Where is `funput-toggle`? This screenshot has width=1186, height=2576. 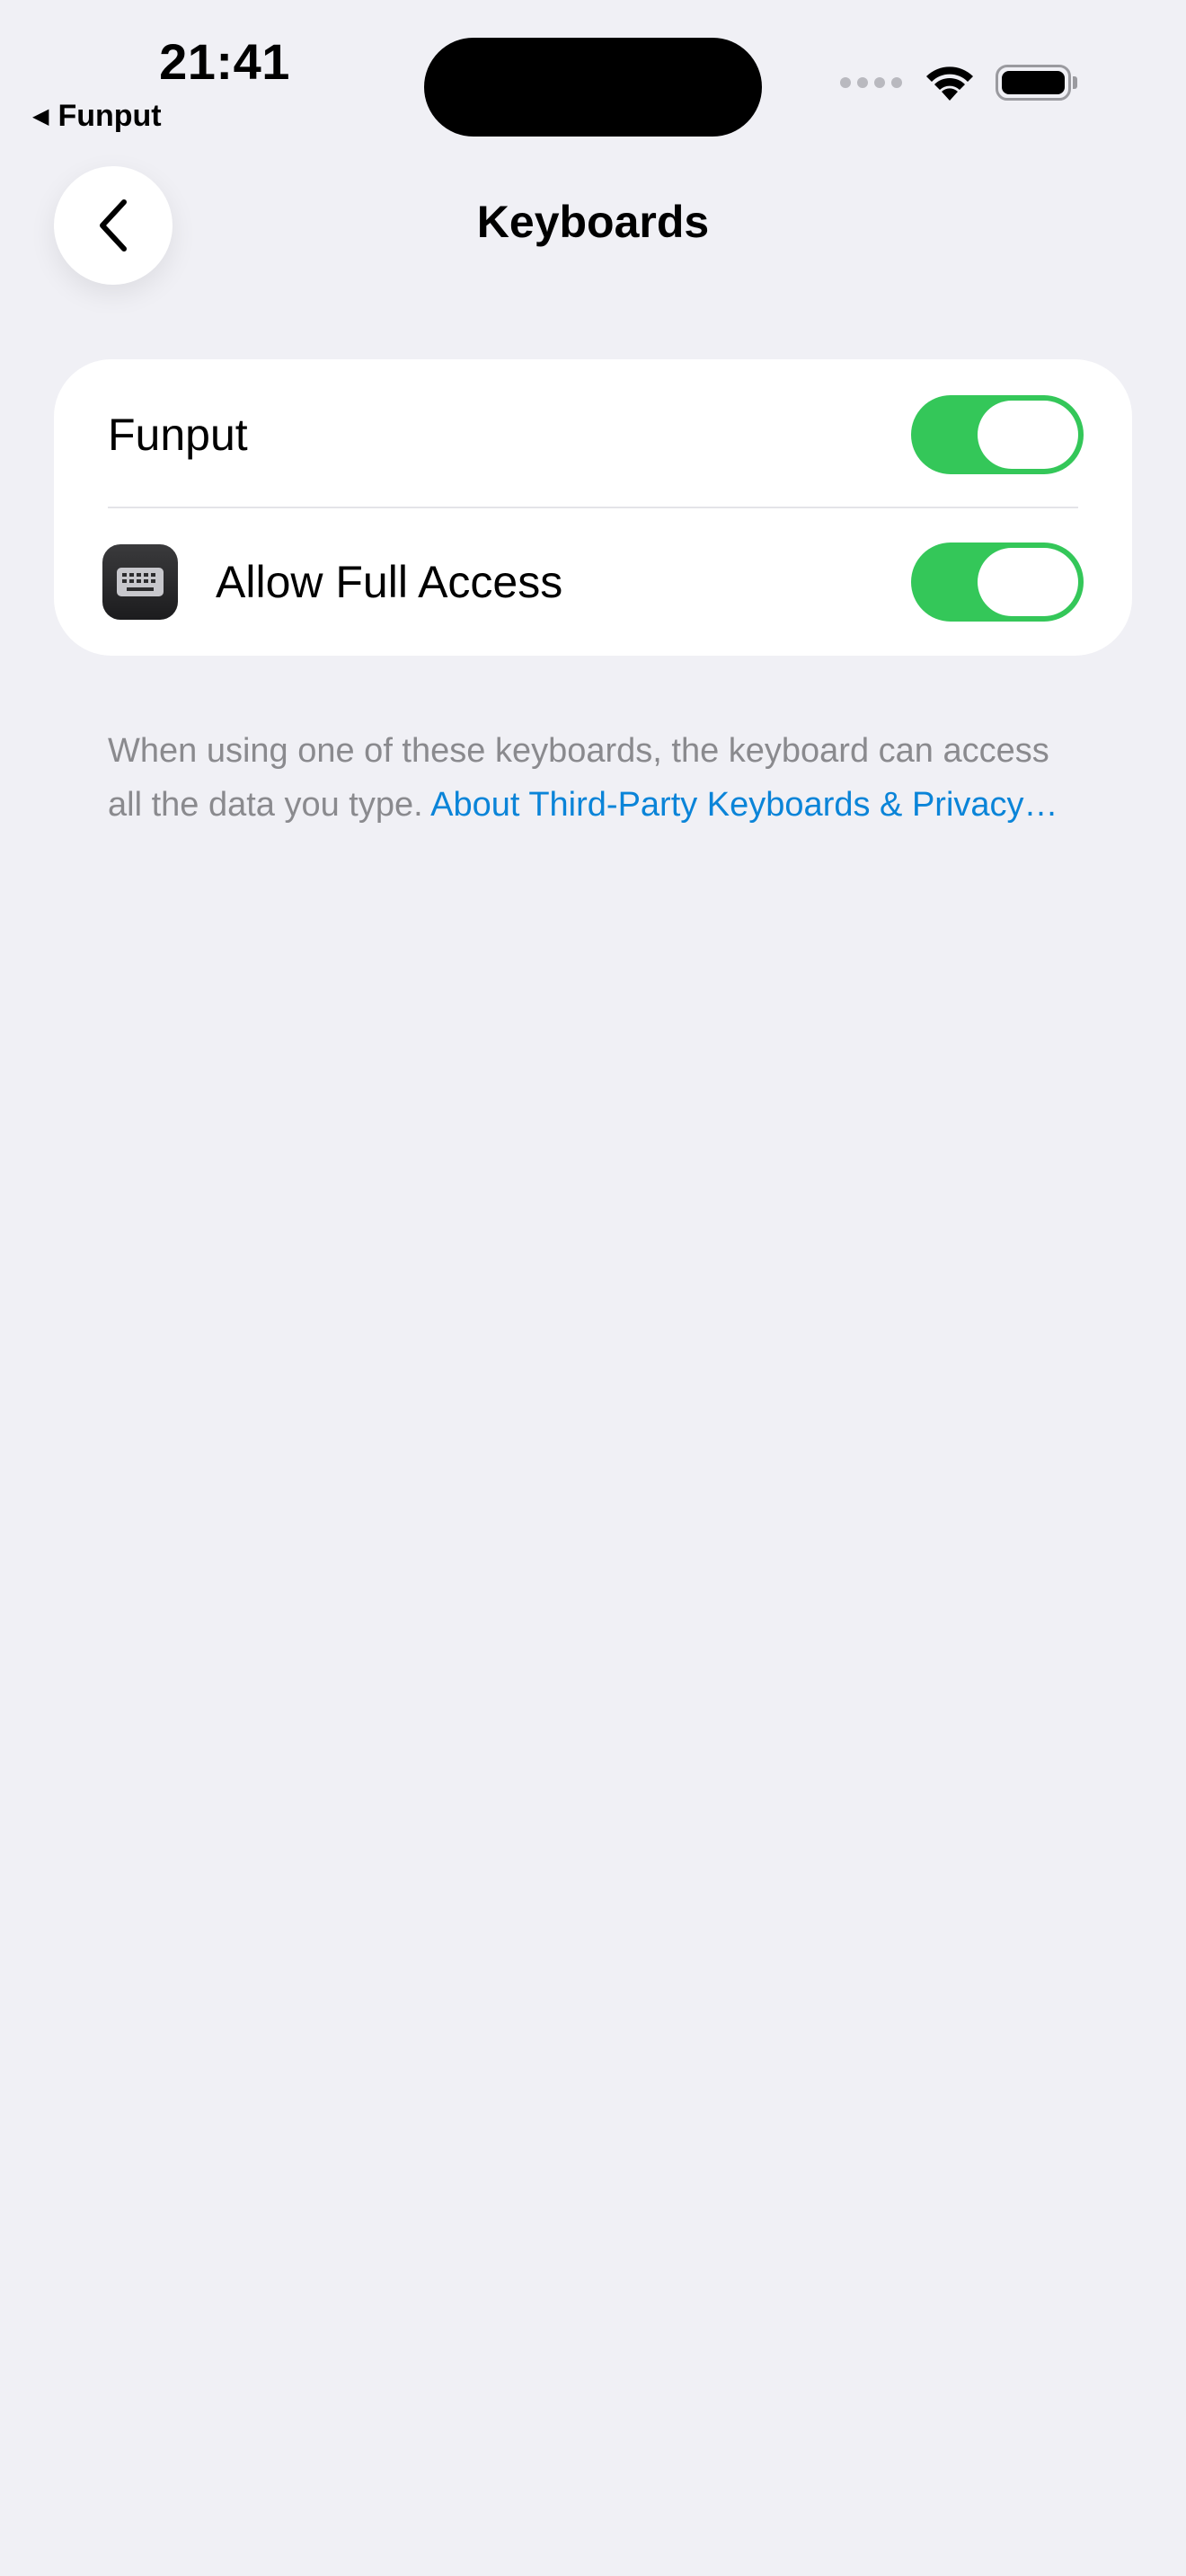 funput-toggle is located at coordinates (997, 434).